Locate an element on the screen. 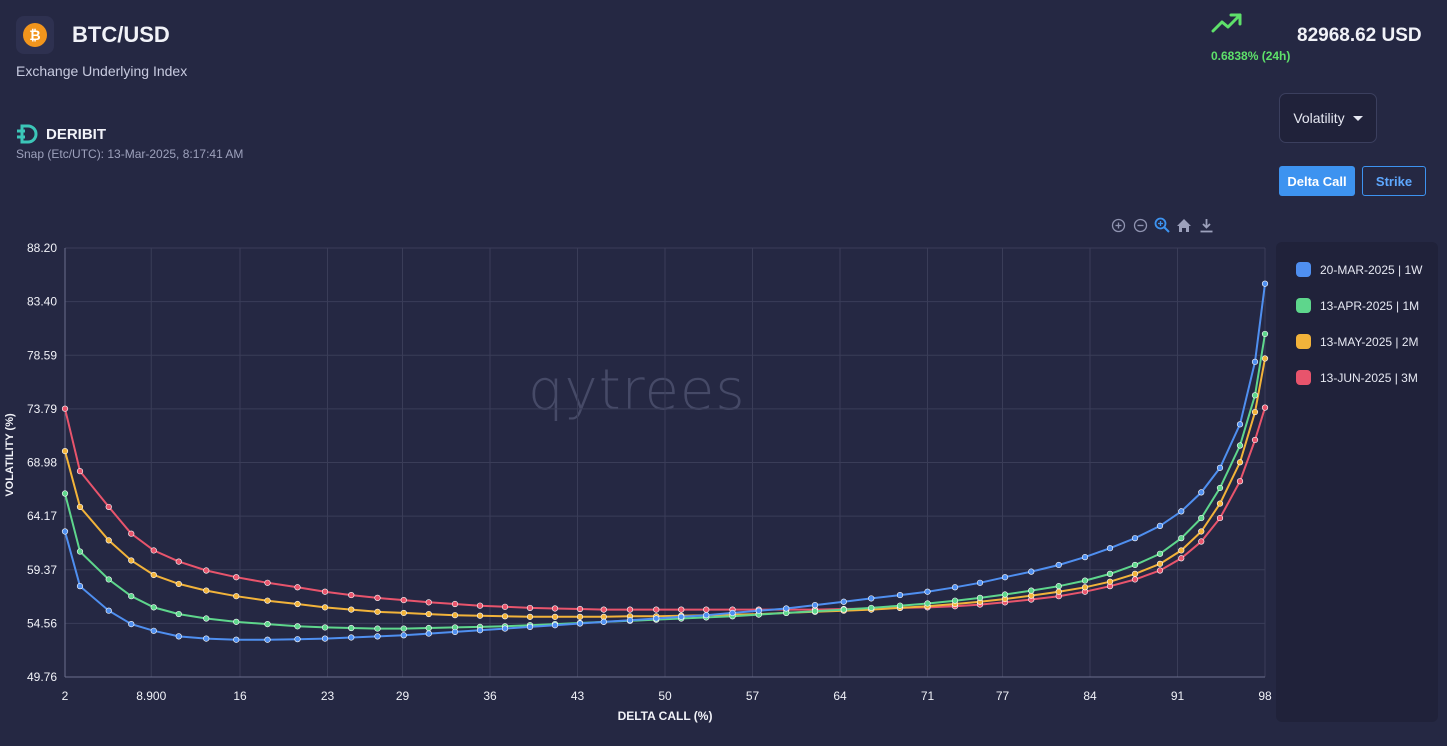 Image resolution: width=1447 pixels, height=746 pixels. exchange-name: DERIBIT is located at coordinates (76, 134).